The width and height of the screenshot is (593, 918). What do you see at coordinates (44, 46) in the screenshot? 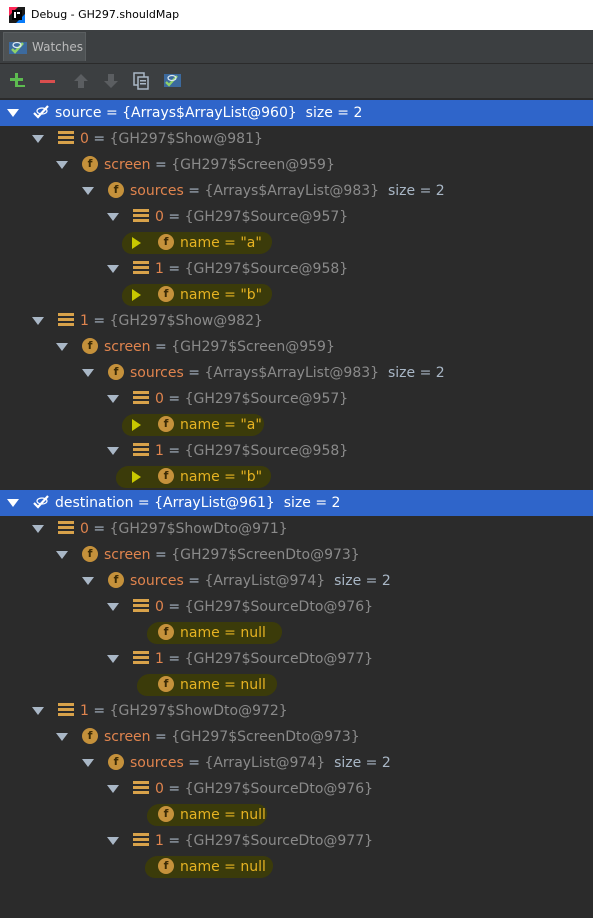
I see `tab-watches: Watches` at bounding box center [44, 46].